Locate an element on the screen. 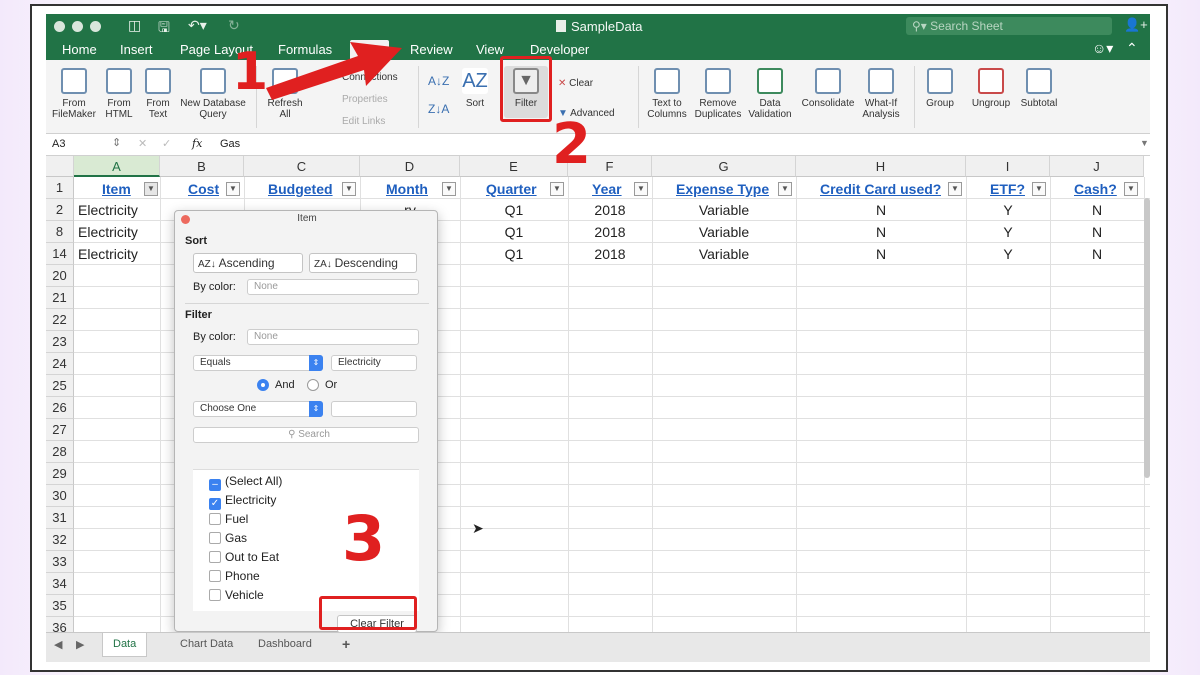 This screenshot has width=1200, height=675. group-button: Group is located at coordinates (940, 88).